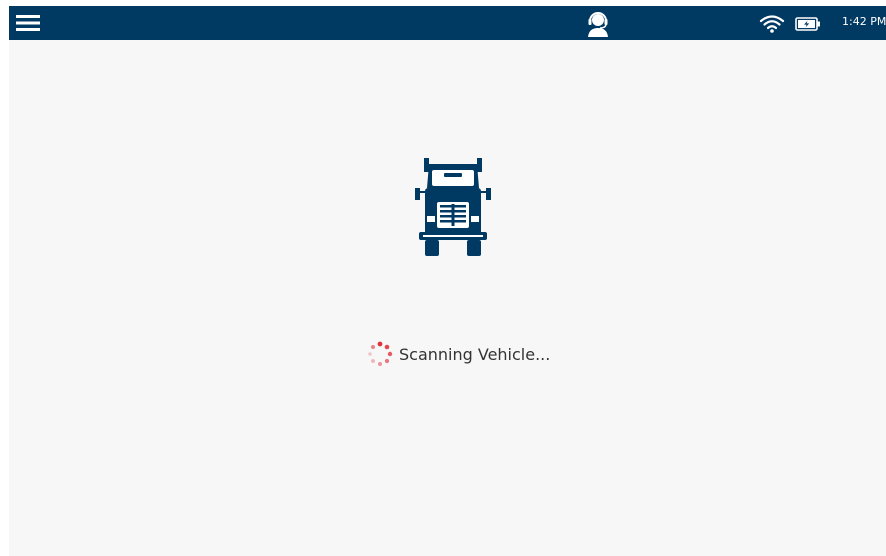 This screenshot has width=886, height=556. Describe the element at coordinates (453, 207) in the screenshot. I see `semi-truck-front-icon` at that location.